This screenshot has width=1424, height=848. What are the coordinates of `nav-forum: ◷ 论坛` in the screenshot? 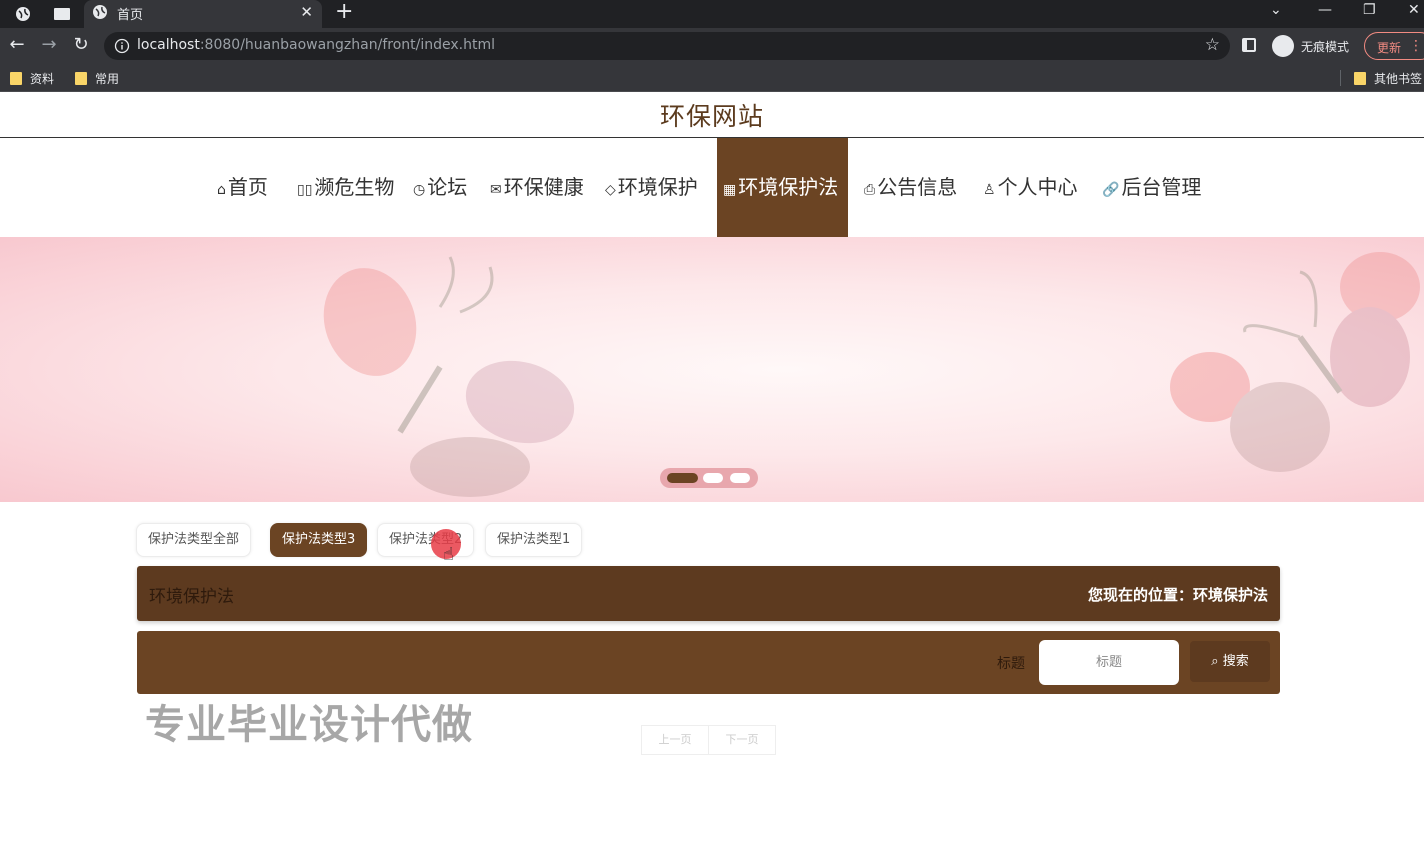 It's located at (440, 187).